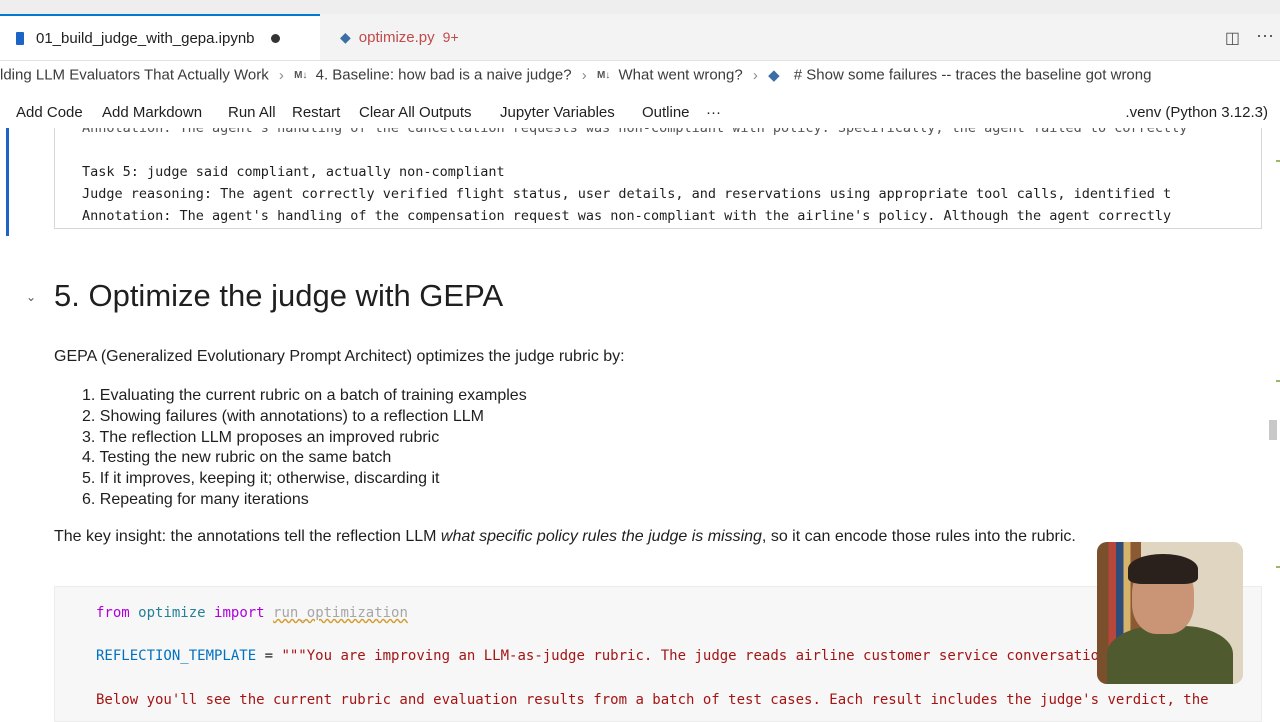 The image size is (1280, 722). Describe the element at coordinates (415, 112) in the screenshot. I see `clear-outputs-button: Clear All Outputs` at that location.